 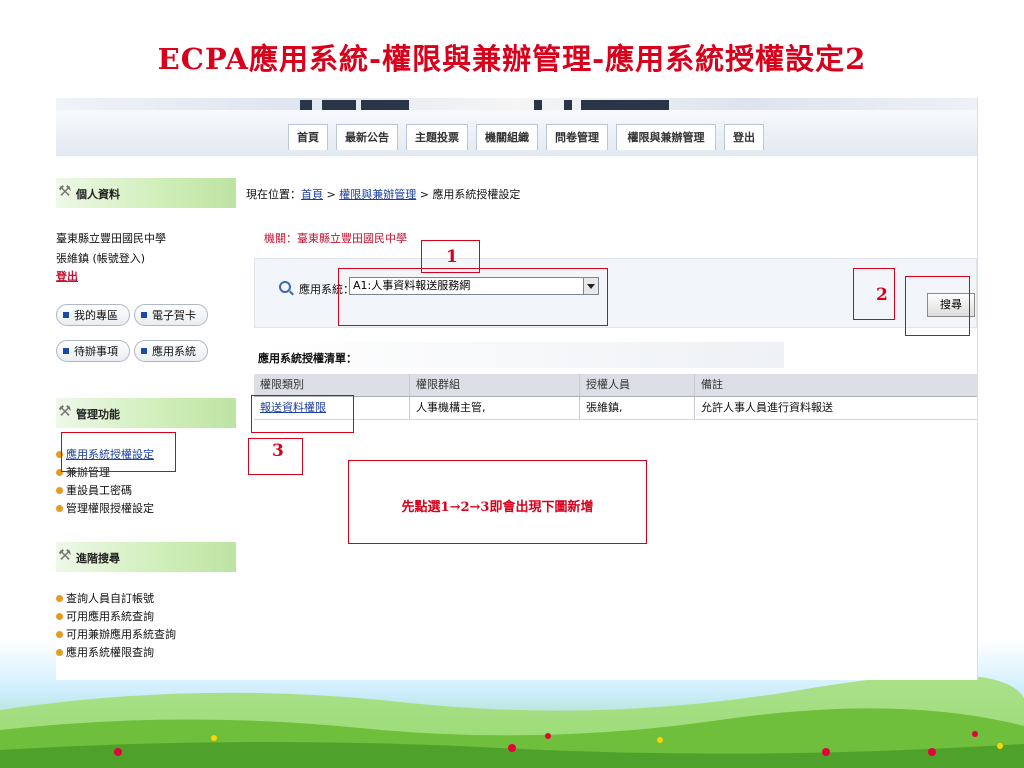 I want to click on logout-link: 登出, so click(x=67, y=276).